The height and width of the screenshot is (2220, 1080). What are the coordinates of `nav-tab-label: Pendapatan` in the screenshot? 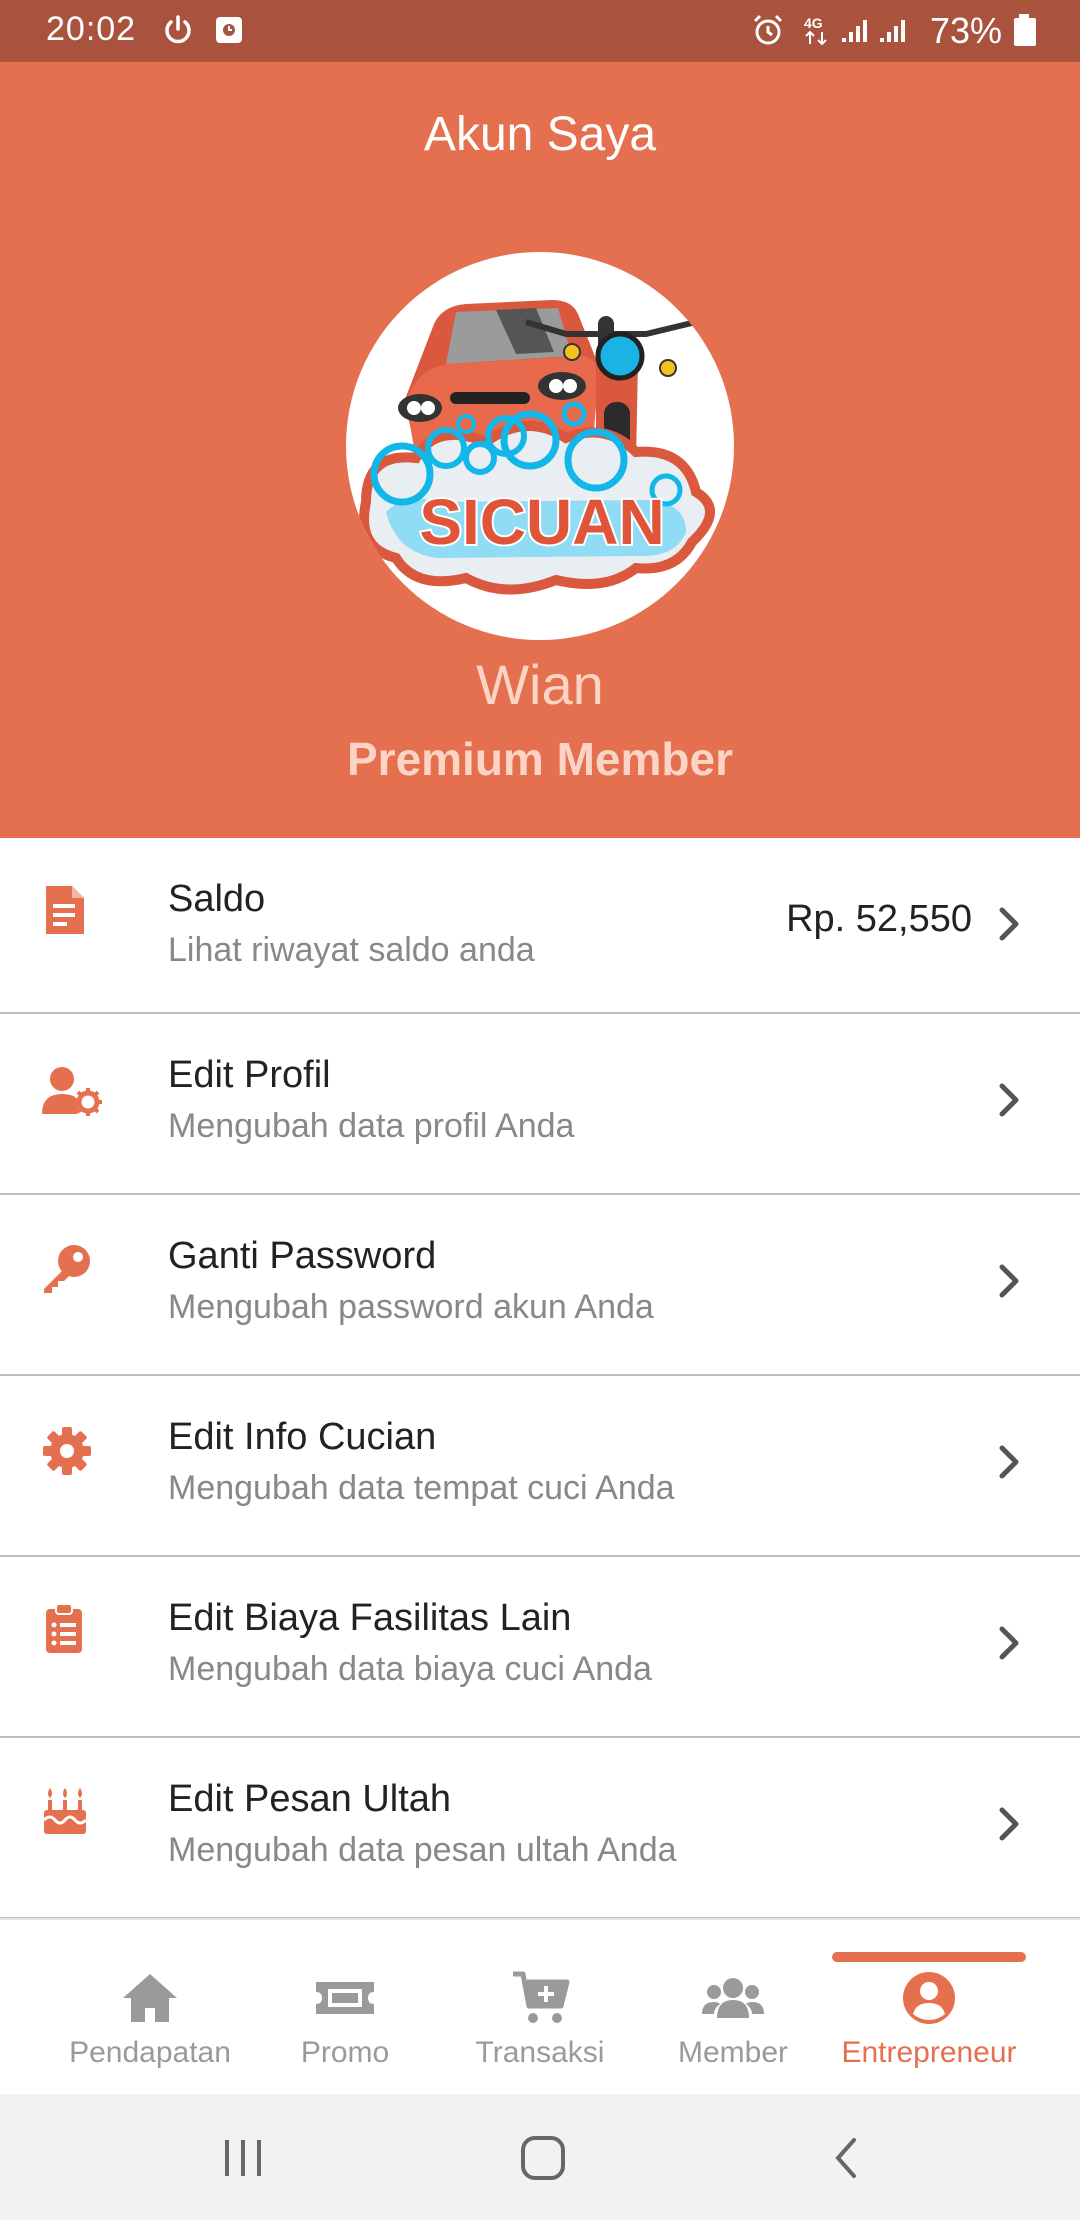 It's located at (150, 2052).